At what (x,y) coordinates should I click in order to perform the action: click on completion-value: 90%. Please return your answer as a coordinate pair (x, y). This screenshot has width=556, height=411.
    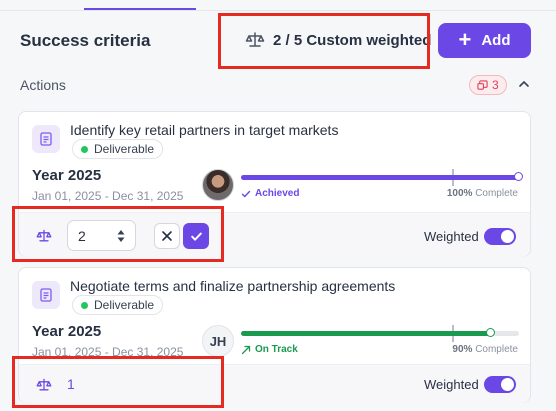
    Looking at the image, I should click on (462, 349).